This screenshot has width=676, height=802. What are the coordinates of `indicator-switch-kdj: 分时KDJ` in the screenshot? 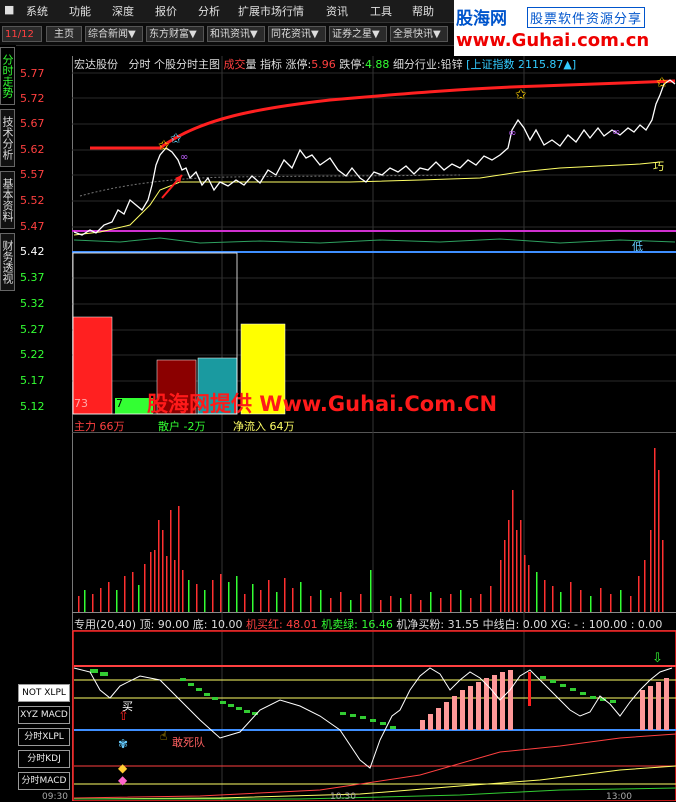 It's located at (44, 759).